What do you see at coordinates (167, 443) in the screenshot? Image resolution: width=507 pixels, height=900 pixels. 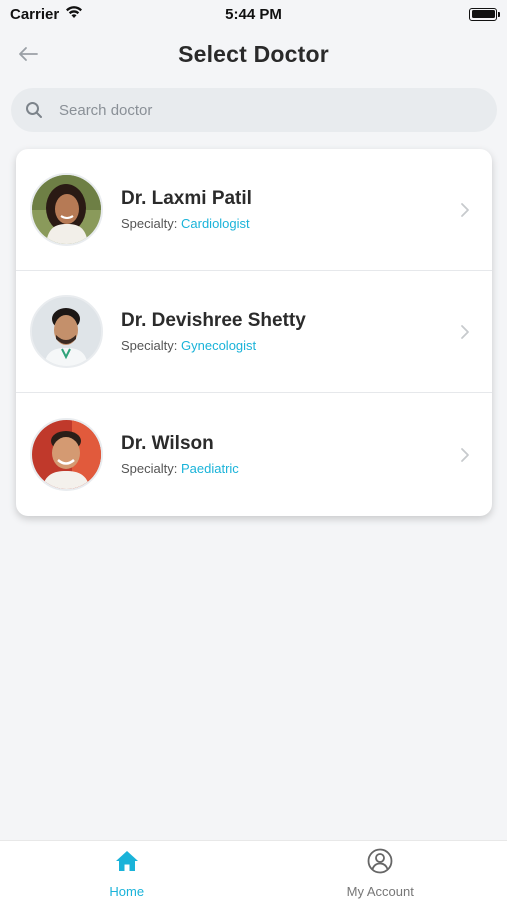 I see `doctor-name: Dr. Wilson` at bounding box center [167, 443].